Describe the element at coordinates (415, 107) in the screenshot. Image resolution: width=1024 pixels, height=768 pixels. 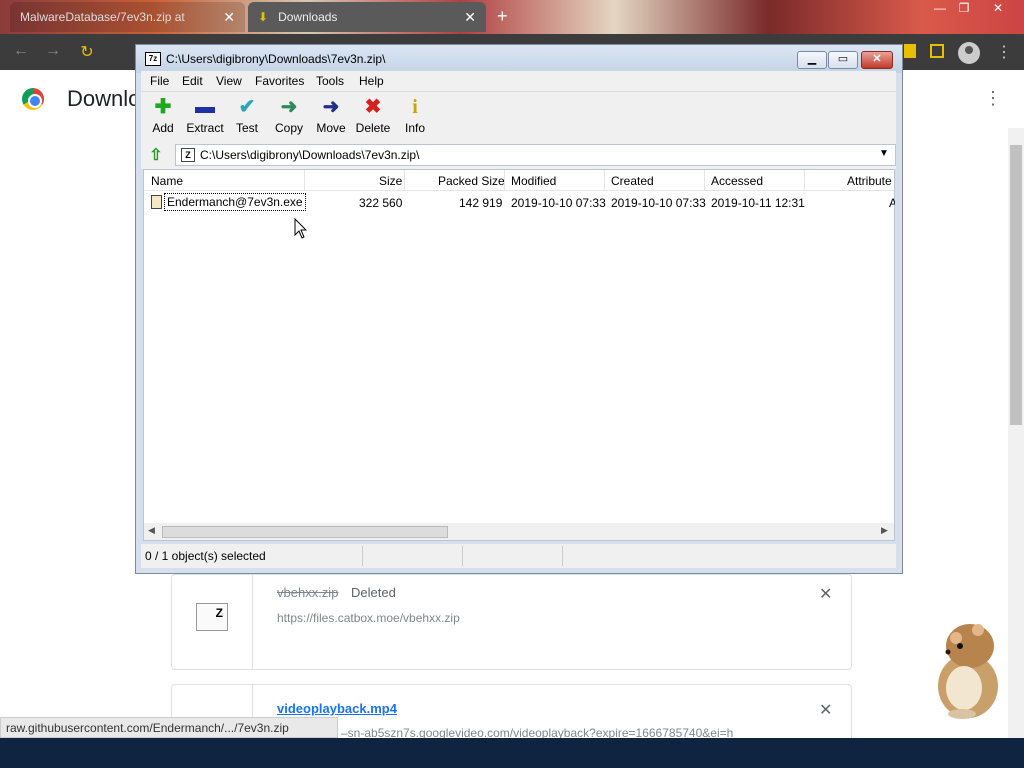
I see `info-icon: i` at that location.